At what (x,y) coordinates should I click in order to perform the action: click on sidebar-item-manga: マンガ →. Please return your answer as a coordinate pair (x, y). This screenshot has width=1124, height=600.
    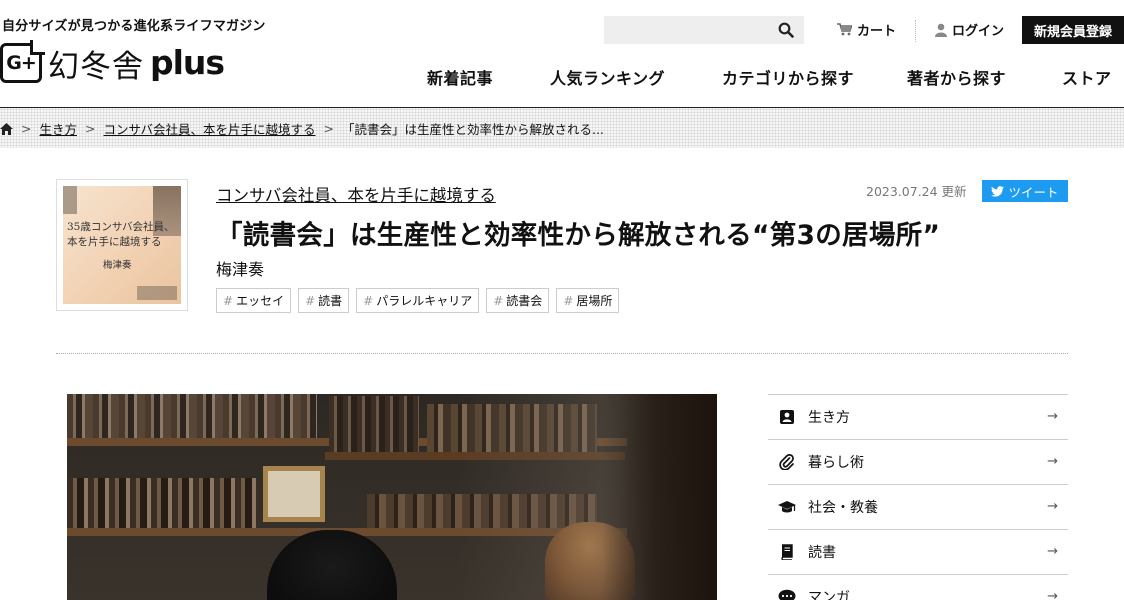
    Looking at the image, I should click on (918, 587).